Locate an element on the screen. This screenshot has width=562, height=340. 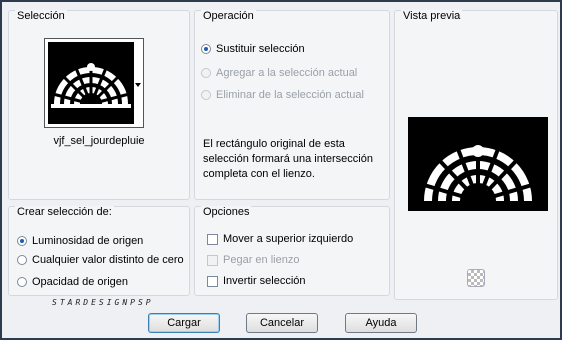
selection-thumbnail-picker is located at coordinates (94, 83).